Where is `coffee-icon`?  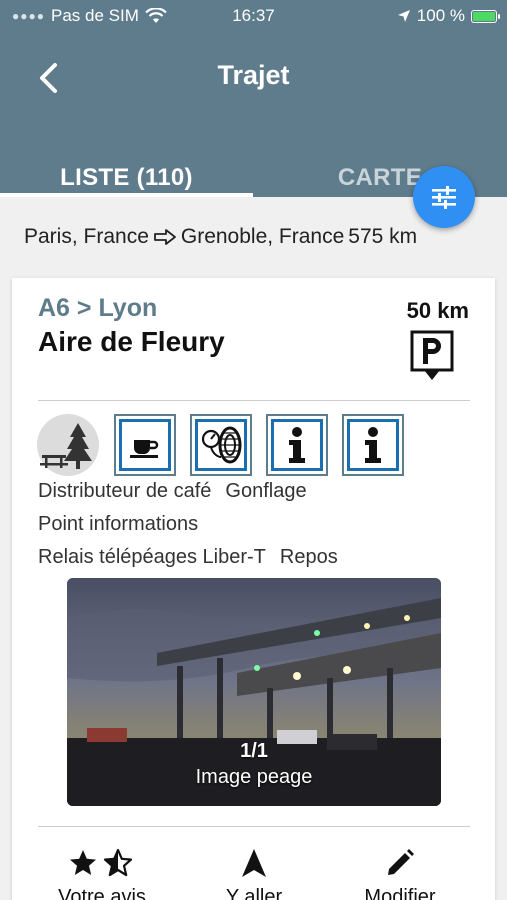 coffee-icon is located at coordinates (145, 445).